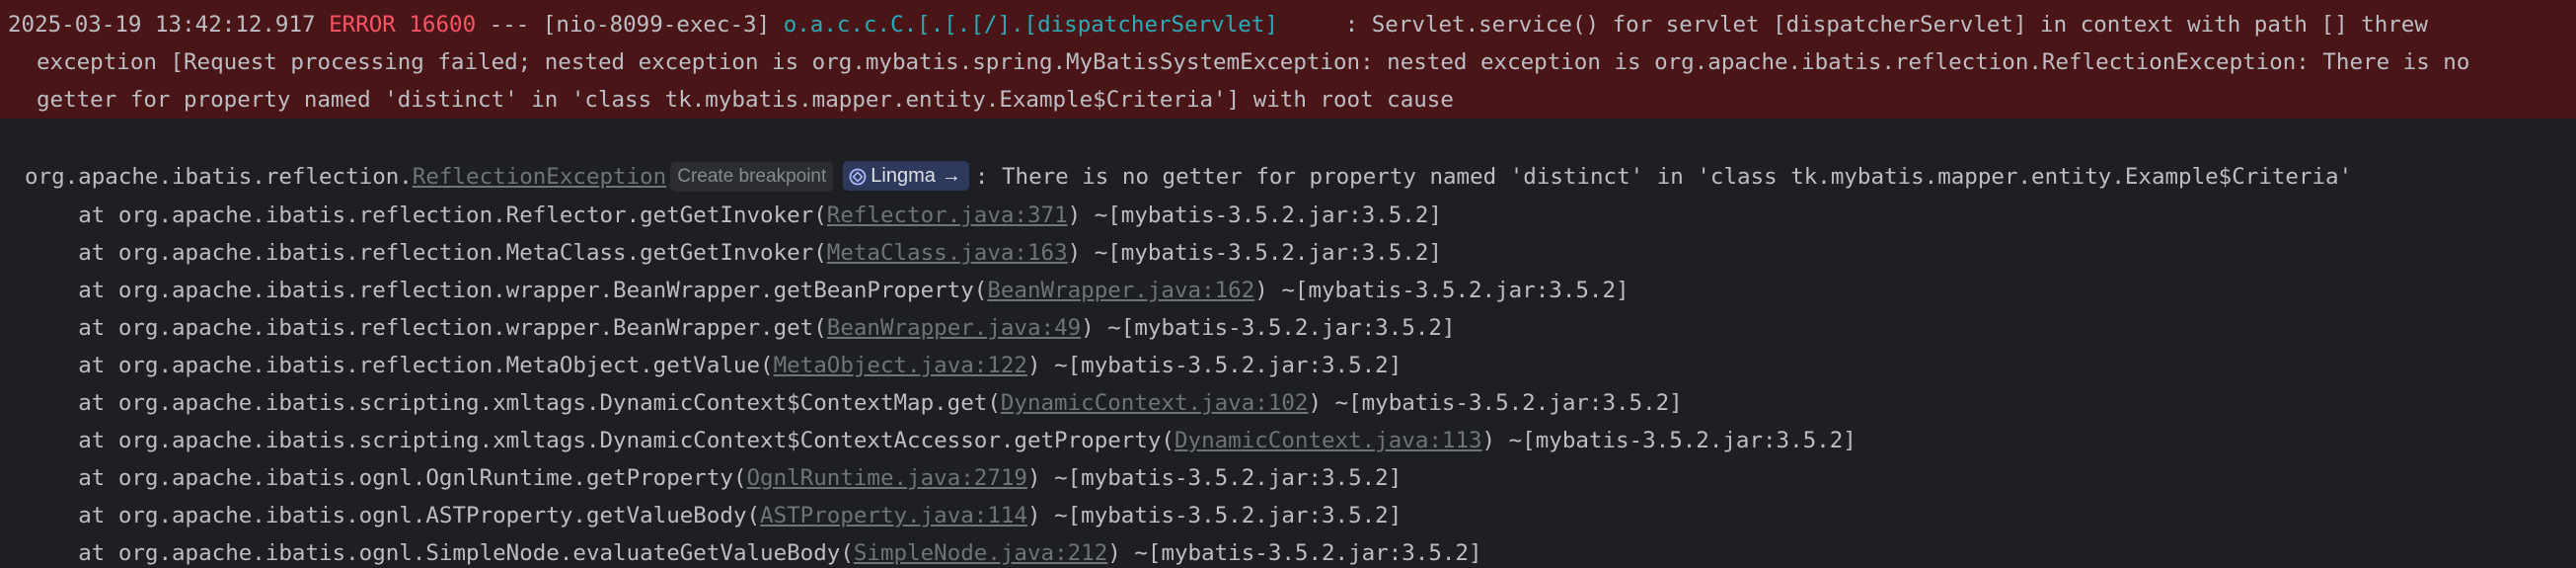 This screenshot has width=2576, height=568. What do you see at coordinates (219, 177) in the screenshot?
I see `exception-package: org.apache.ibatis.reflection.` at bounding box center [219, 177].